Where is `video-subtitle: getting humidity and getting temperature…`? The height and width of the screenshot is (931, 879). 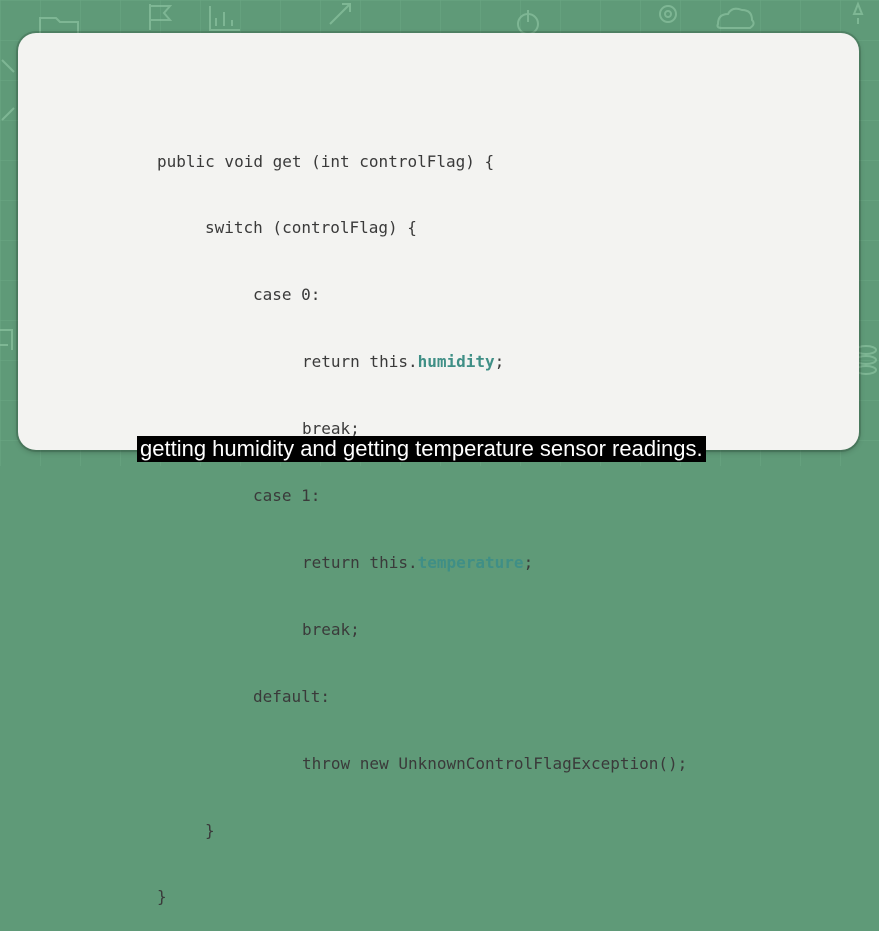
video-subtitle: getting humidity and getting temperature… is located at coordinates (421, 449).